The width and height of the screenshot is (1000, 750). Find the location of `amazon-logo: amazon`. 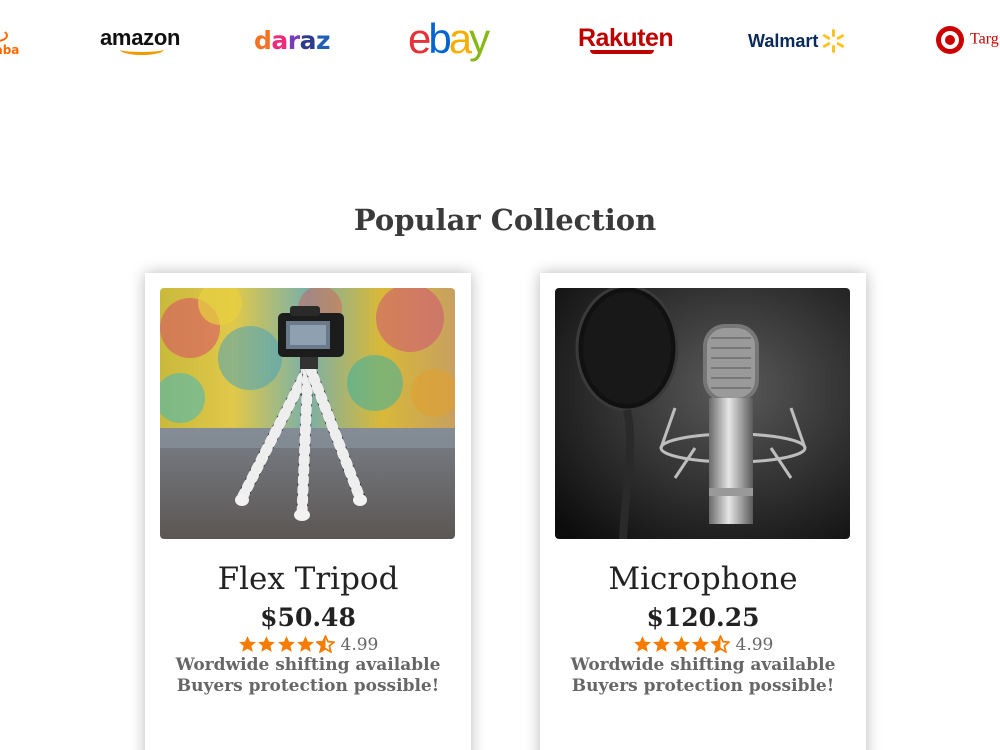

amazon-logo: amazon is located at coordinates (140, 41).